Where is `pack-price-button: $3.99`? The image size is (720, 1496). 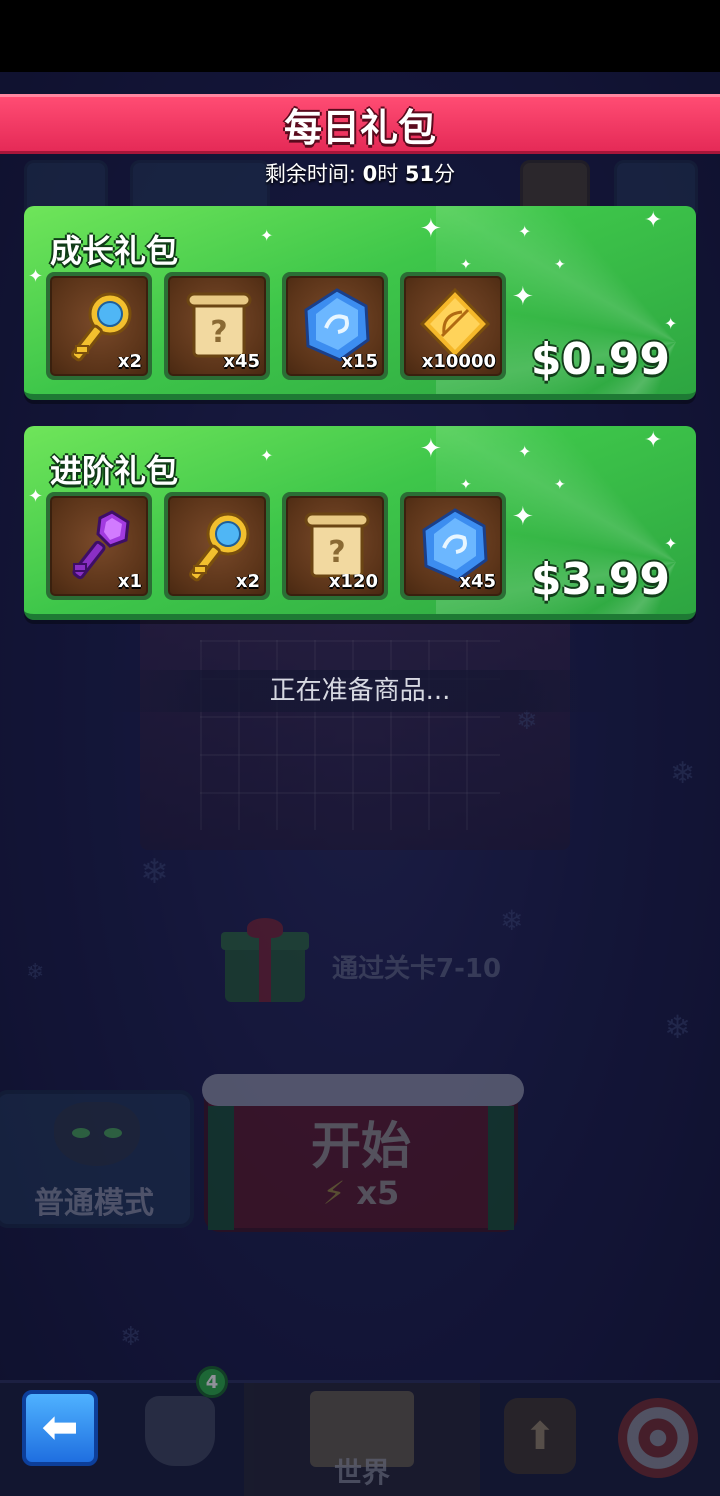
pack-price-button: $3.99 is located at coordinates (600, 579).